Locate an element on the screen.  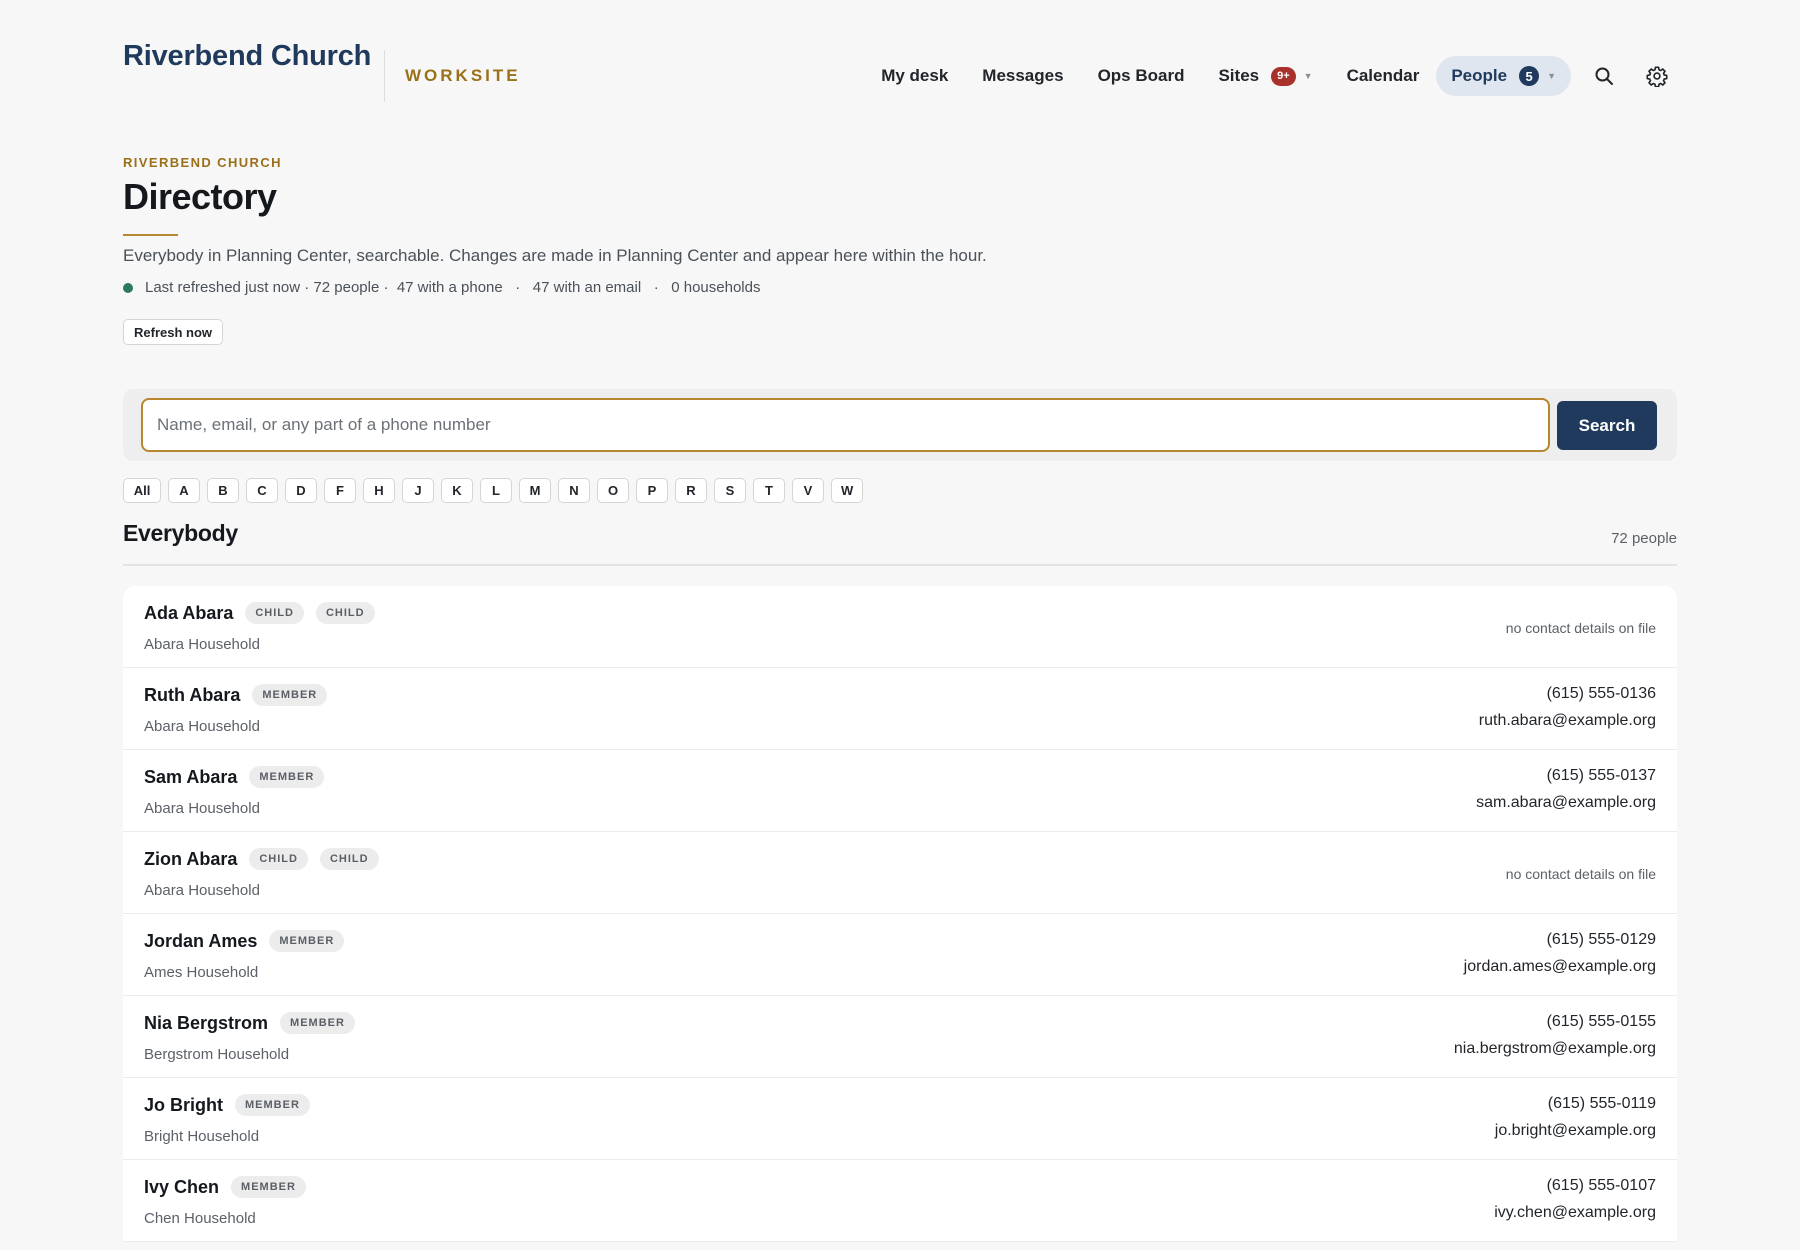
refresh-now-button: Refresh now is located at coordinates (173, 332).